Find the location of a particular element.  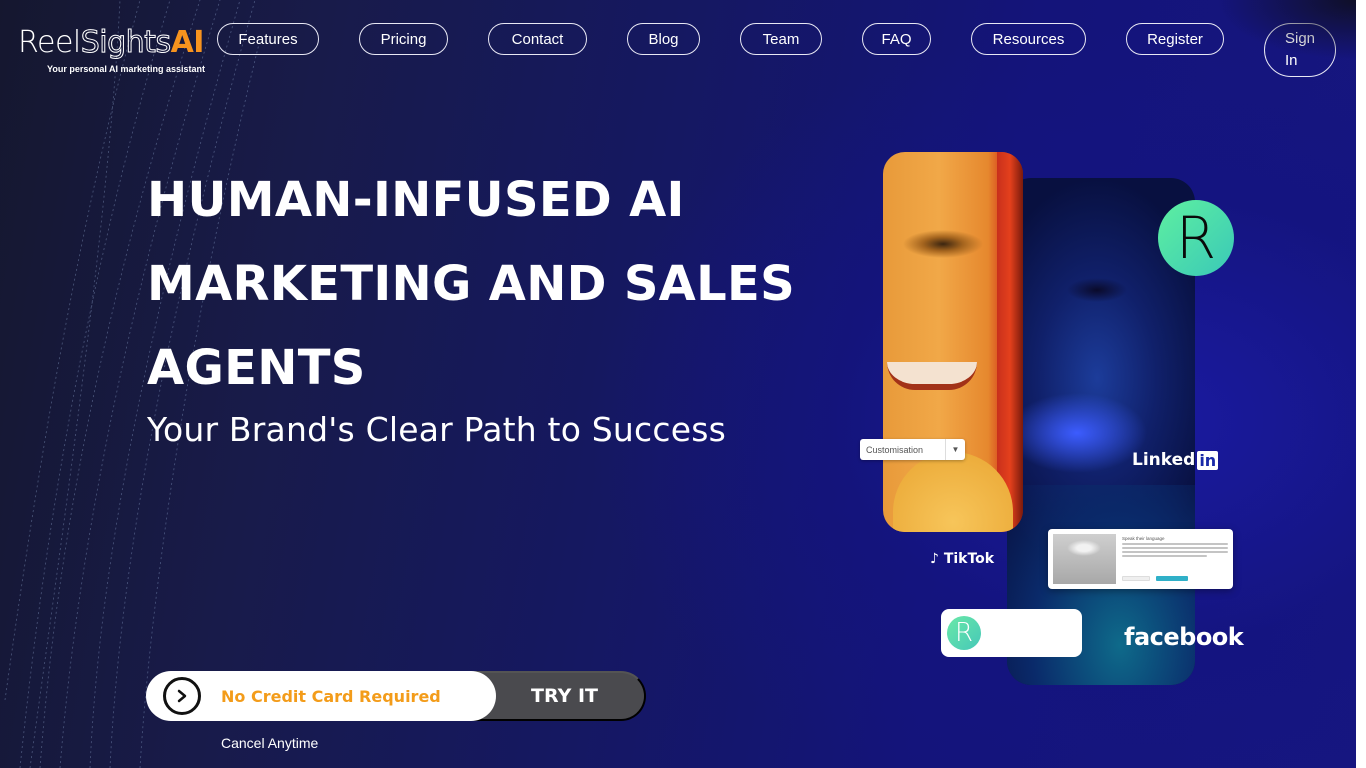

woman-portrait-image is located at coordinates (953, 342).